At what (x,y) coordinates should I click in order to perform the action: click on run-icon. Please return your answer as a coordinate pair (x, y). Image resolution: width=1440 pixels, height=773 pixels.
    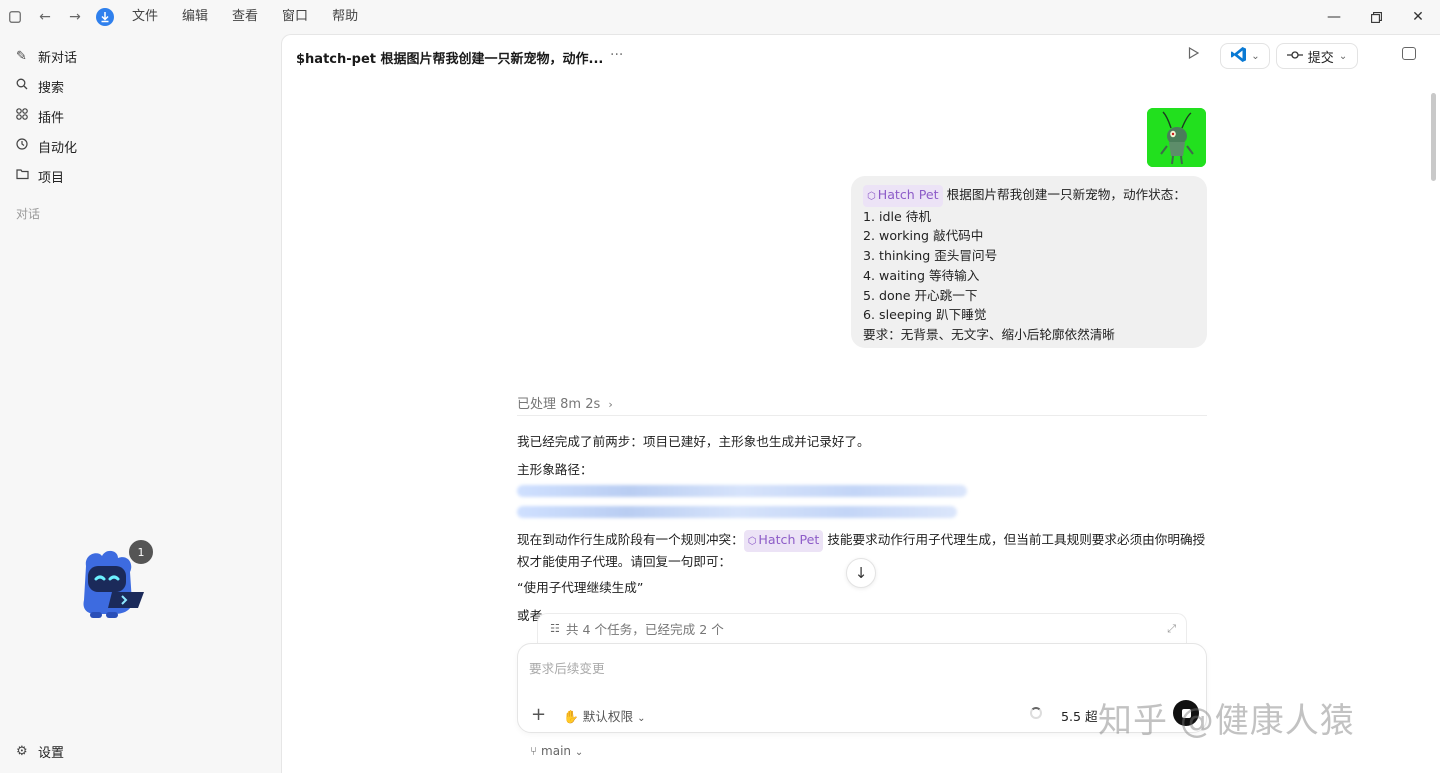
    Looking at the image, I should click on (1194, 54).